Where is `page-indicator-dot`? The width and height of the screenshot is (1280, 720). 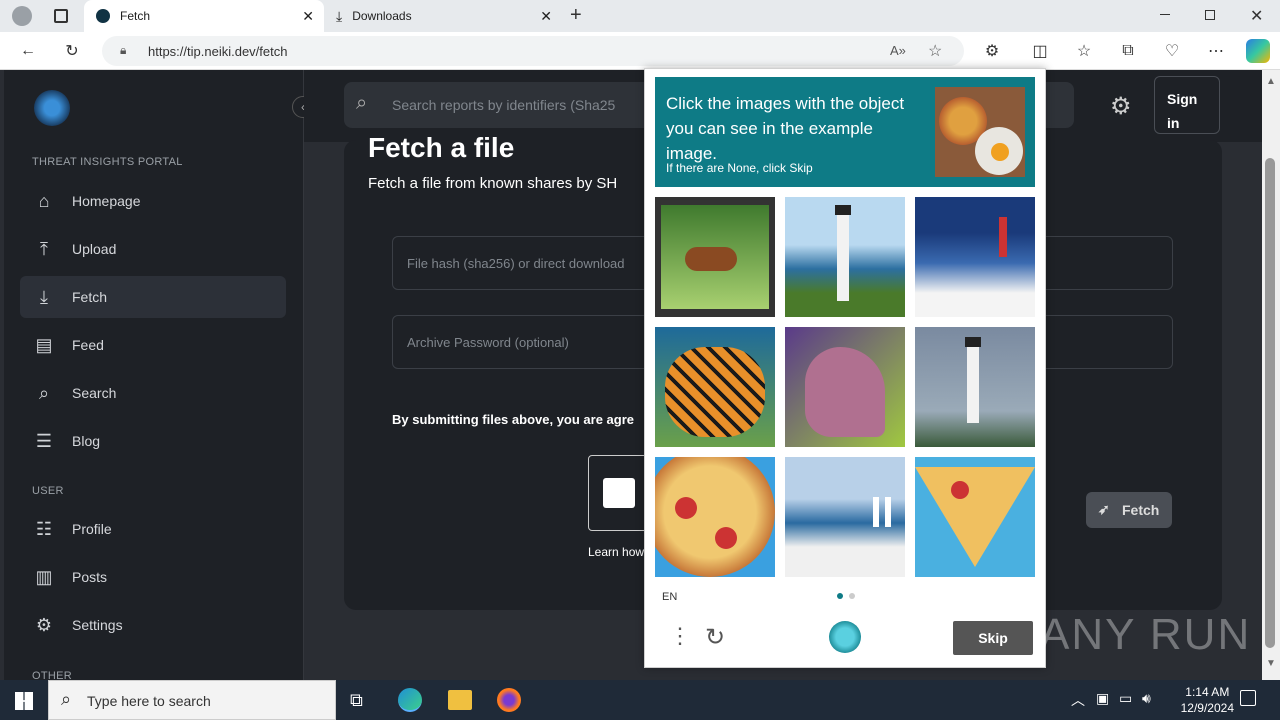 page-indicator-dot is located at coordinates (852, 596).